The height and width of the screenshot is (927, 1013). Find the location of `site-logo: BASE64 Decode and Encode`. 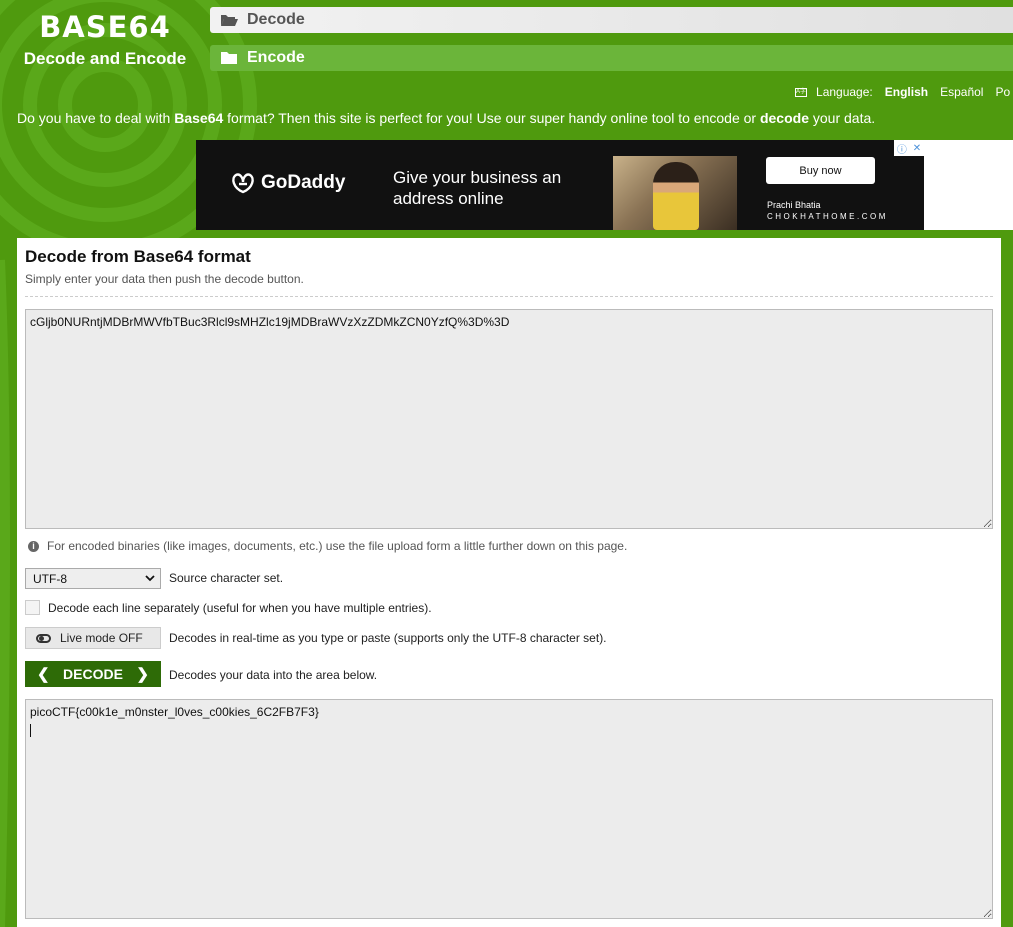

site-logo: BASE64 Decode and Encode is located at coordinates (105, 40).